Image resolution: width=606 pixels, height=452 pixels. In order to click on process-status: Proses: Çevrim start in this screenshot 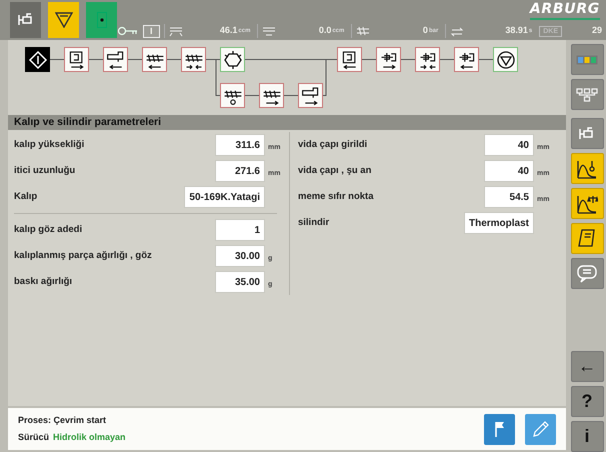, I will do `click(63, 420)`.